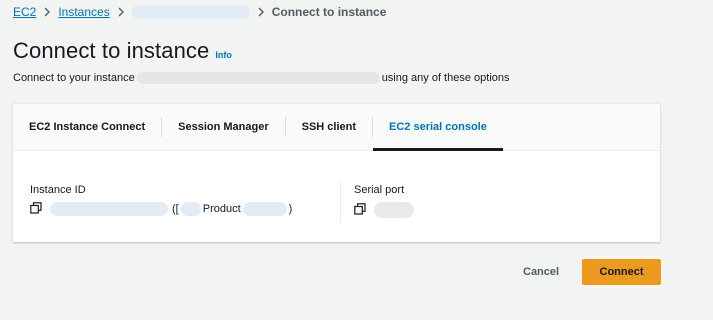  Describe the element at coordinates (111, 50) in the screenshot. I see `page-title: Connect to instance` at that location.